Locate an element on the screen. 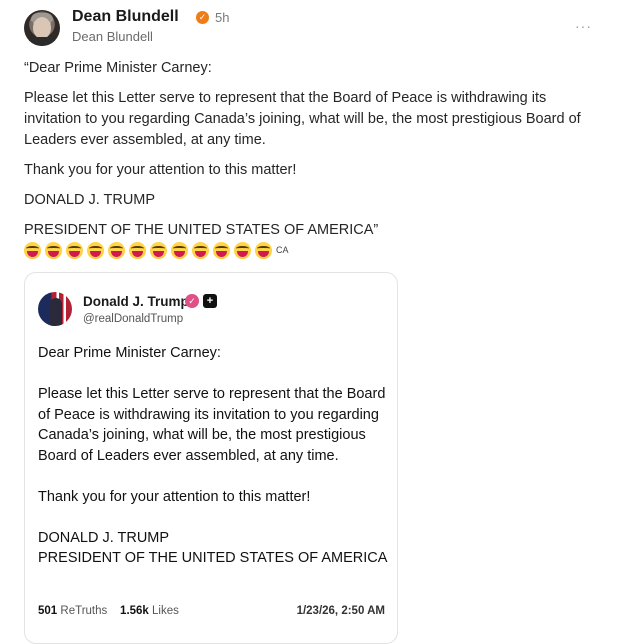  author-name: Dean Blundell is located at coordinates (125, 17).